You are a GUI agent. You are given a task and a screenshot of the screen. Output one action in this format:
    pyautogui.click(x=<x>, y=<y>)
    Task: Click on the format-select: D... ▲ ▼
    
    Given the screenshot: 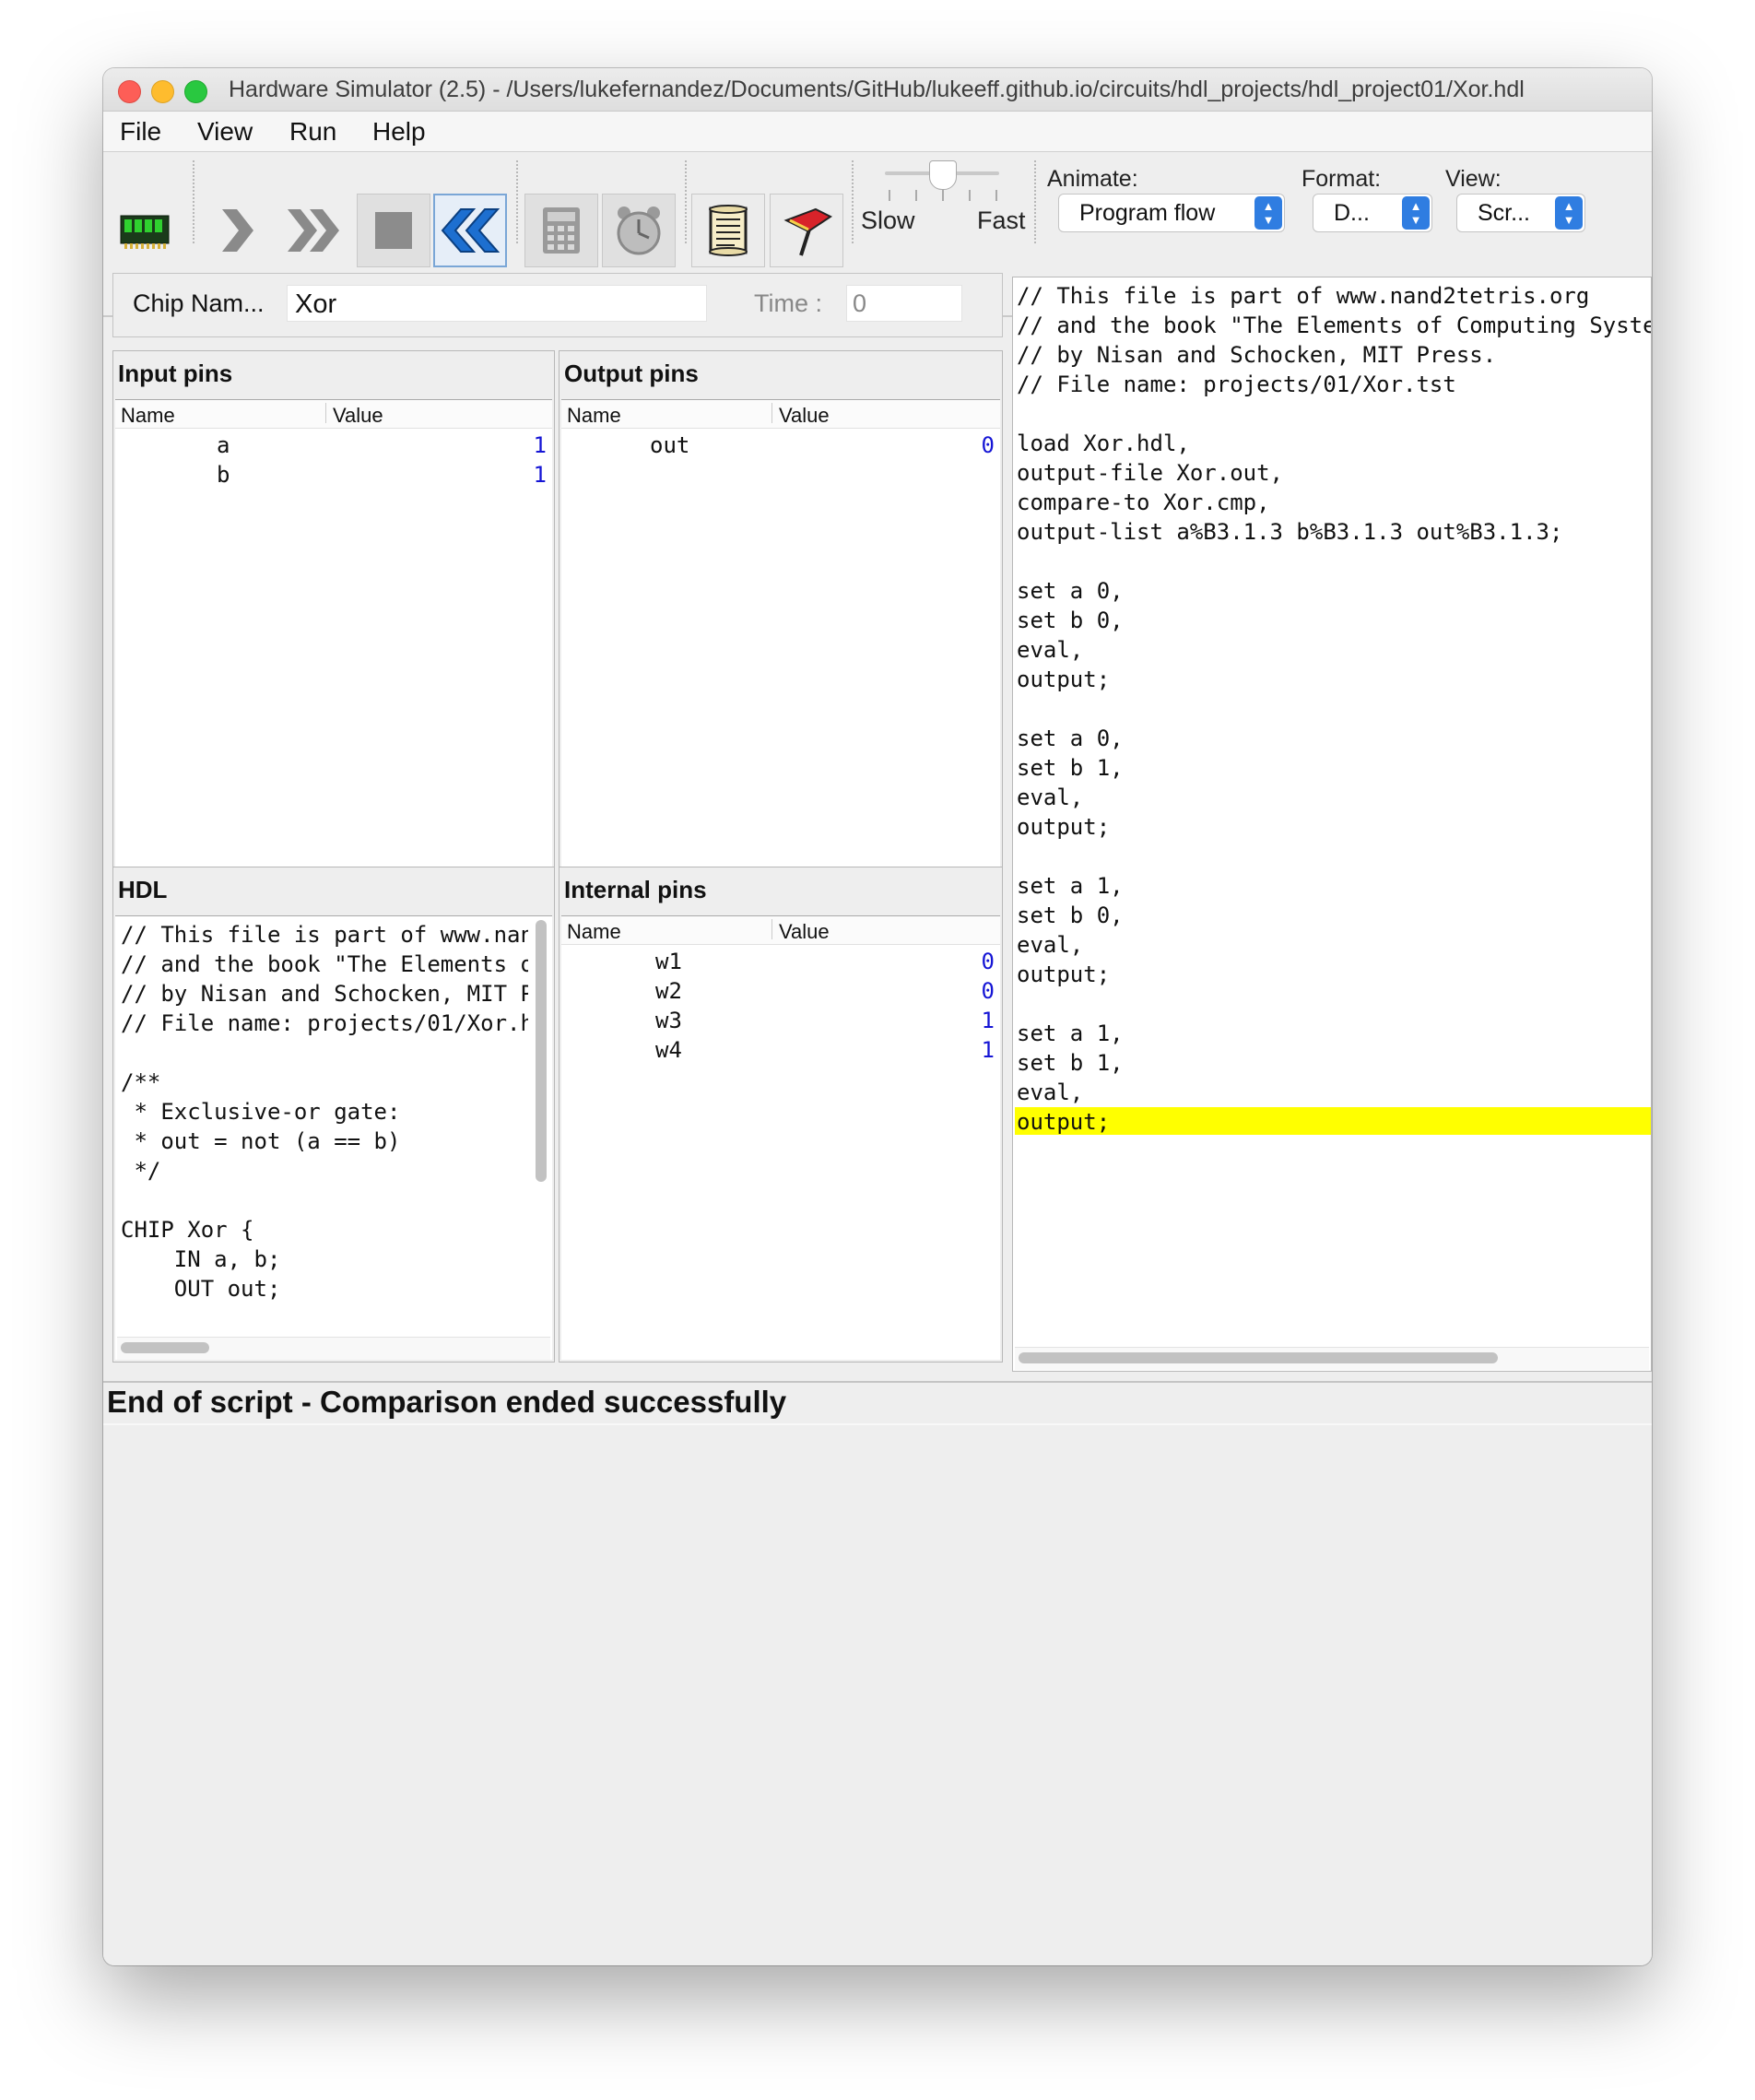 What is the action you would take?
    pyautogui.click(x=1372, y=213)
    